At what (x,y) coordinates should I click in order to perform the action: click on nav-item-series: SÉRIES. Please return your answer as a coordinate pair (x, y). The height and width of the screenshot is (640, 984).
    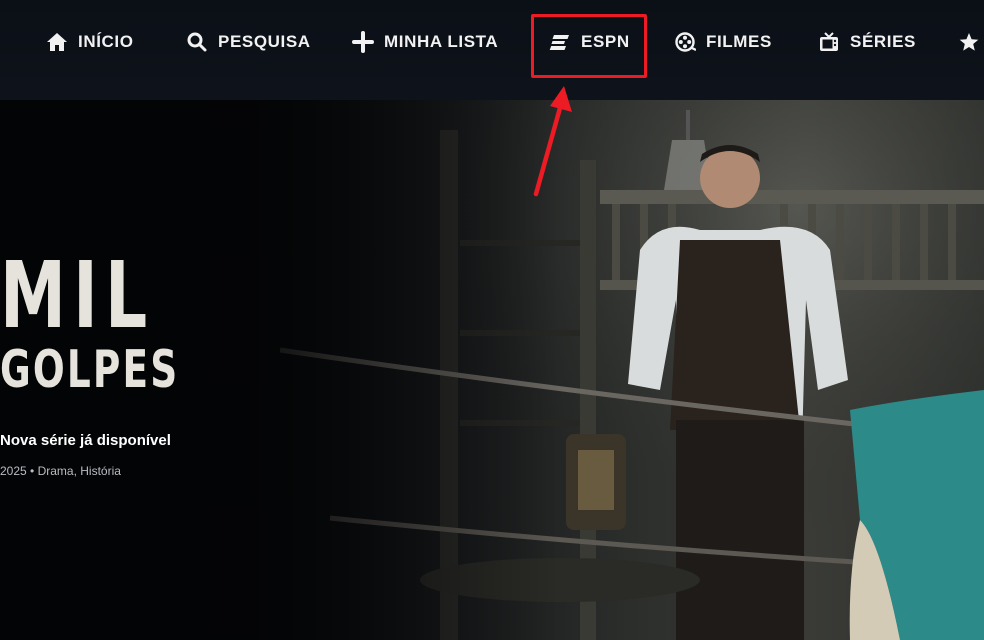
    Looking at the image, I should click on (867, 42).